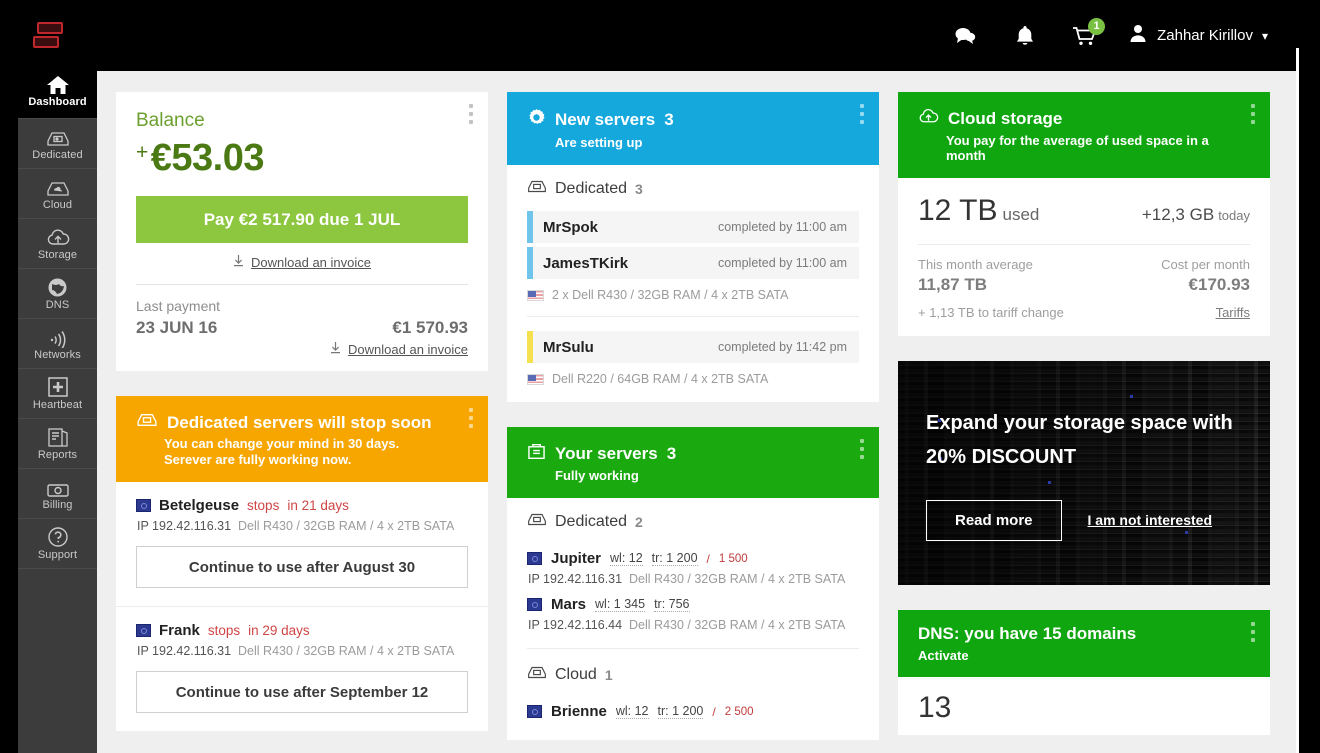  Describe the element at coordinates (693, 347) in the screenshot. I see `list-item: MrSulu completed by 11:42 pm` at that location.